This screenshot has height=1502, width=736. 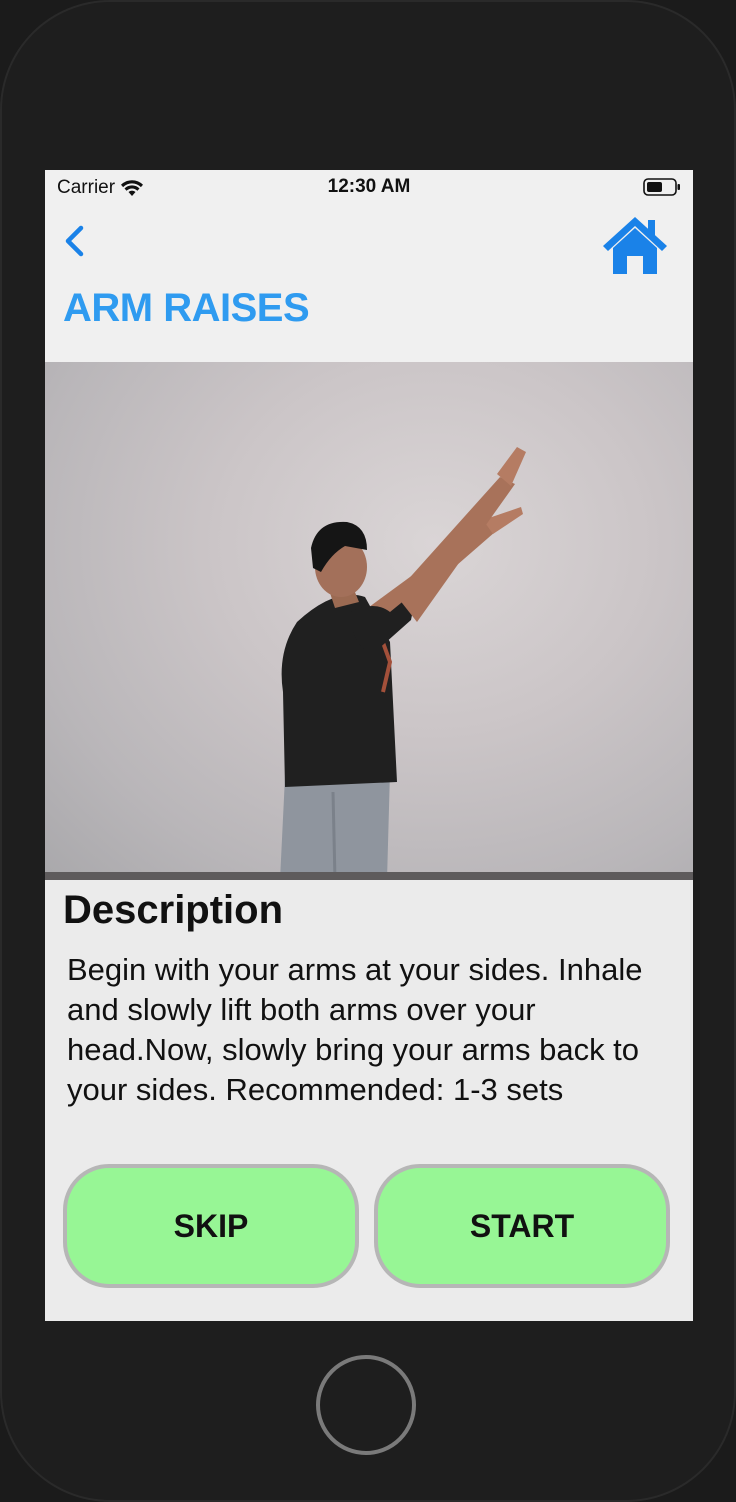 What do you see at coordinates (369, 876) in the screenshot?
I see `floor-line` at bounding box center [369, 876].